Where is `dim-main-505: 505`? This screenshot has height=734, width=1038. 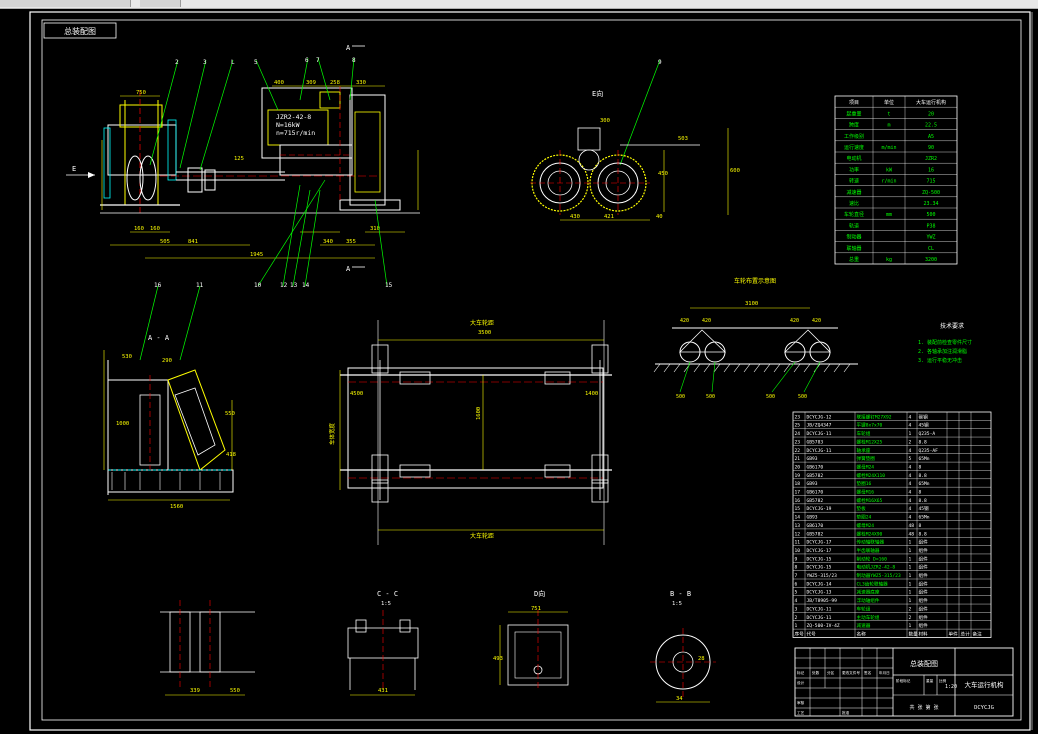 dim-main-505: 505 is located at coordinates (165, 242).